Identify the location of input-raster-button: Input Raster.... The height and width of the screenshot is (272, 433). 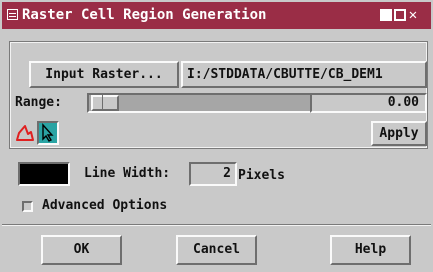
(104, 74).